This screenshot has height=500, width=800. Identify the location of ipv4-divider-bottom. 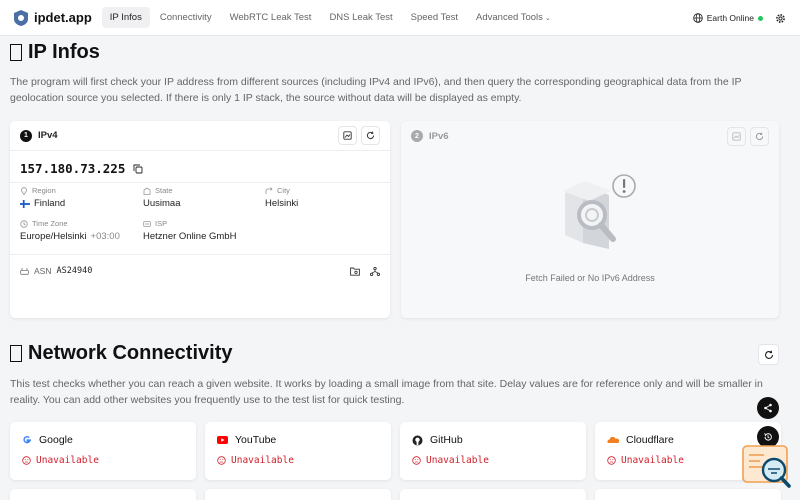
(200, 254).